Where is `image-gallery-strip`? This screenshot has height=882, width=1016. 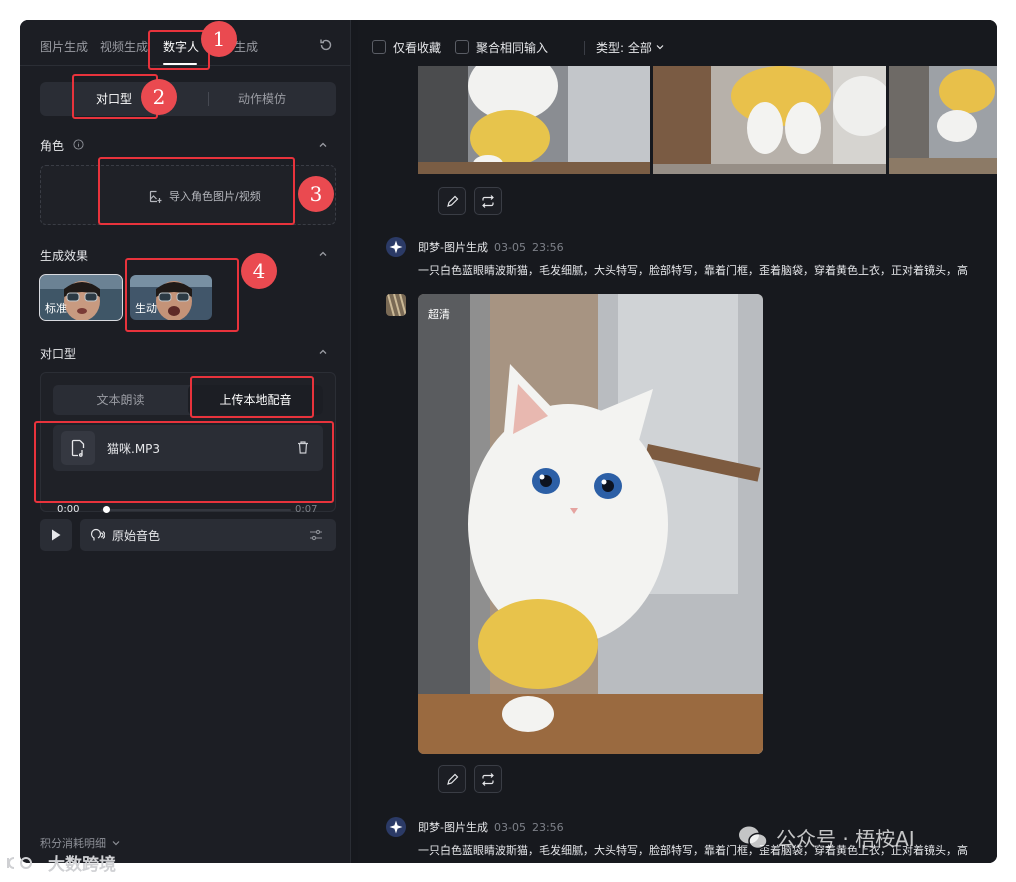 image-gallery-strip is located at coordinates (707, 120).